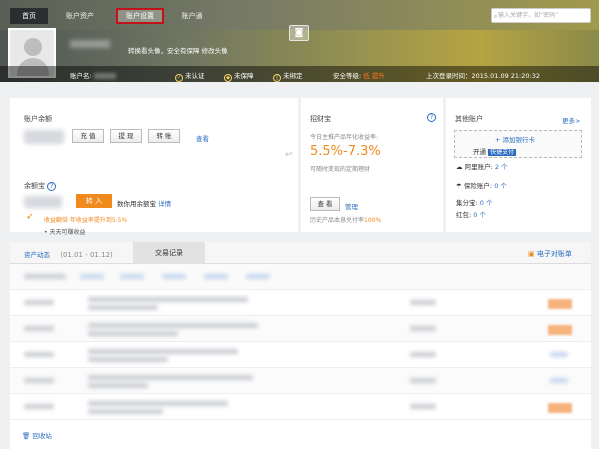 This screenshot has height=449, width=599. Describe the element at coordinates (351, 206) in the screenshot. I see `zhaocaibao-manage-link: 管理` at that location.